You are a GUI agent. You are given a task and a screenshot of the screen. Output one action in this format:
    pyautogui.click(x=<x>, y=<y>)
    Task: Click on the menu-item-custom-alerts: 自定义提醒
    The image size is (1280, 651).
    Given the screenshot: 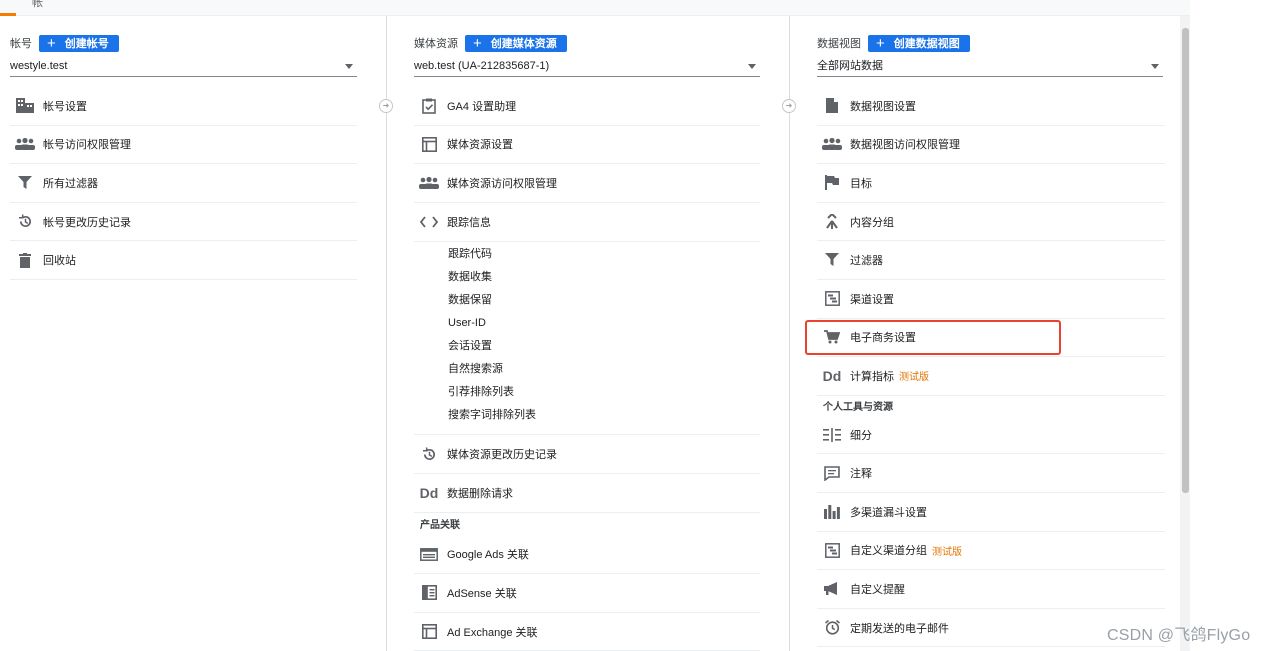 What is the action you would take?
    pyautogui.click(x=991, y=589)
    